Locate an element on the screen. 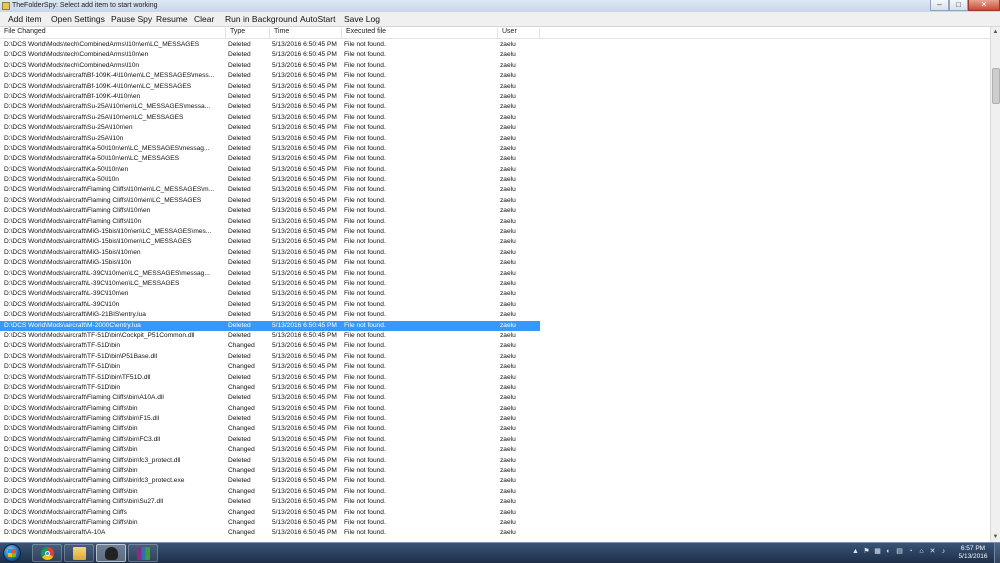  column-header-user: User is located at coordinates (519, 33).